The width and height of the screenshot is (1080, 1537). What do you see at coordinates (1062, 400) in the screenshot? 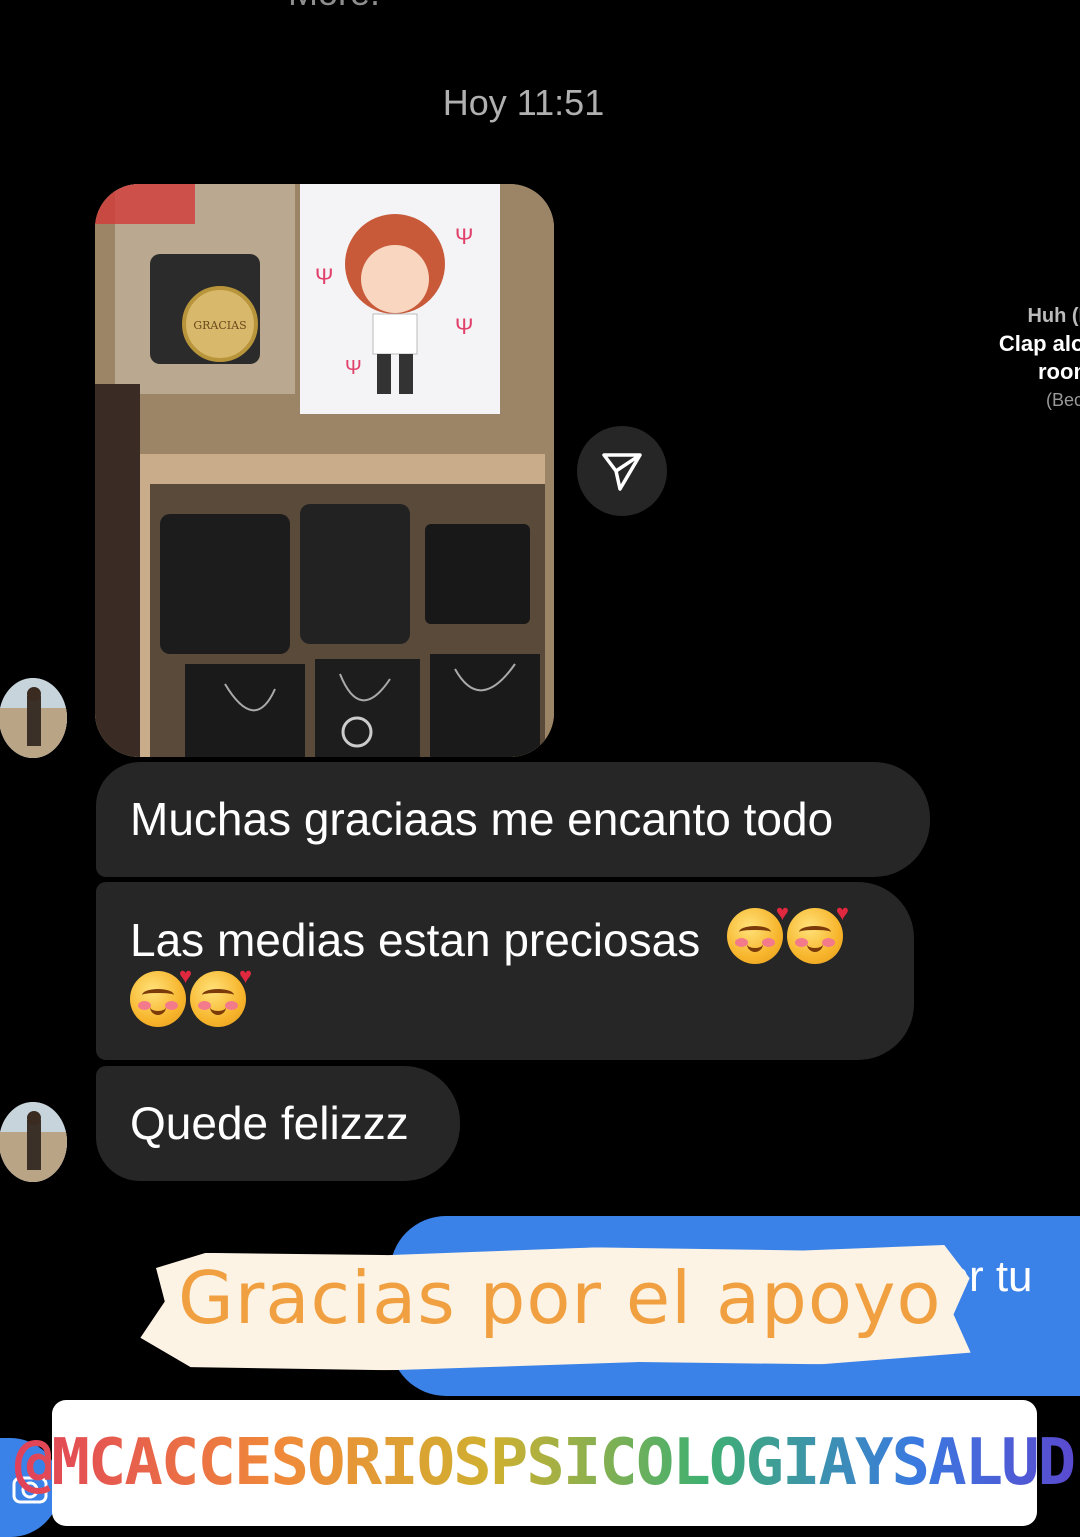
I see `side-text-line4: (Beca` at bounding box center [1062, 400].